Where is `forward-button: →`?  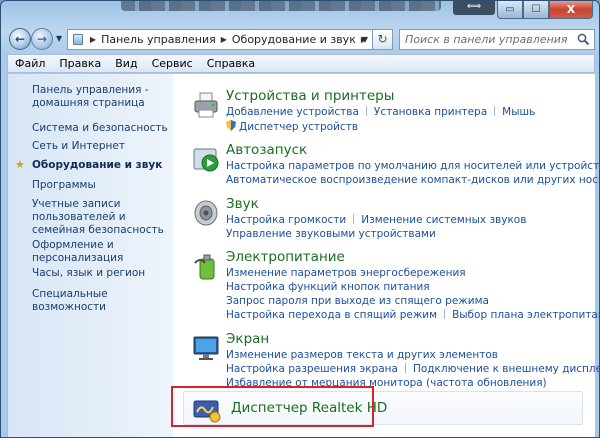
forward-button: → is located at coordinates (42, 39).